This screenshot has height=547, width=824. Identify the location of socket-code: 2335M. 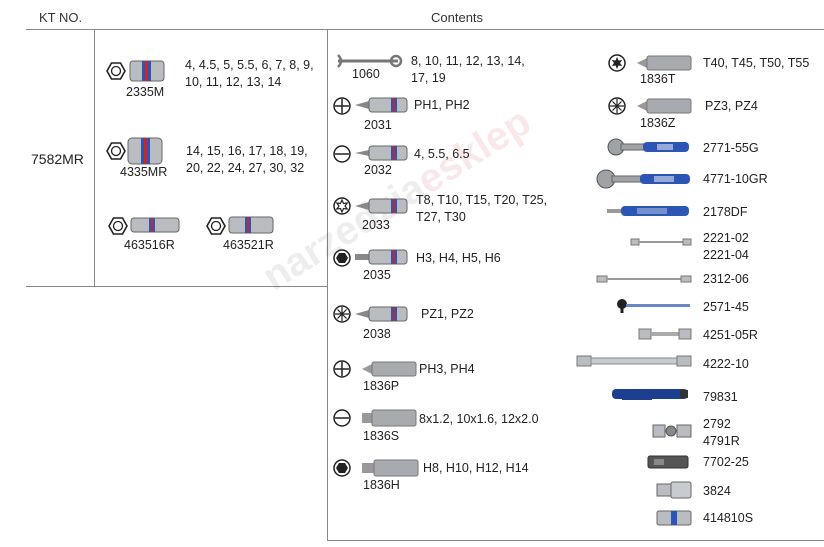
(145, 92).